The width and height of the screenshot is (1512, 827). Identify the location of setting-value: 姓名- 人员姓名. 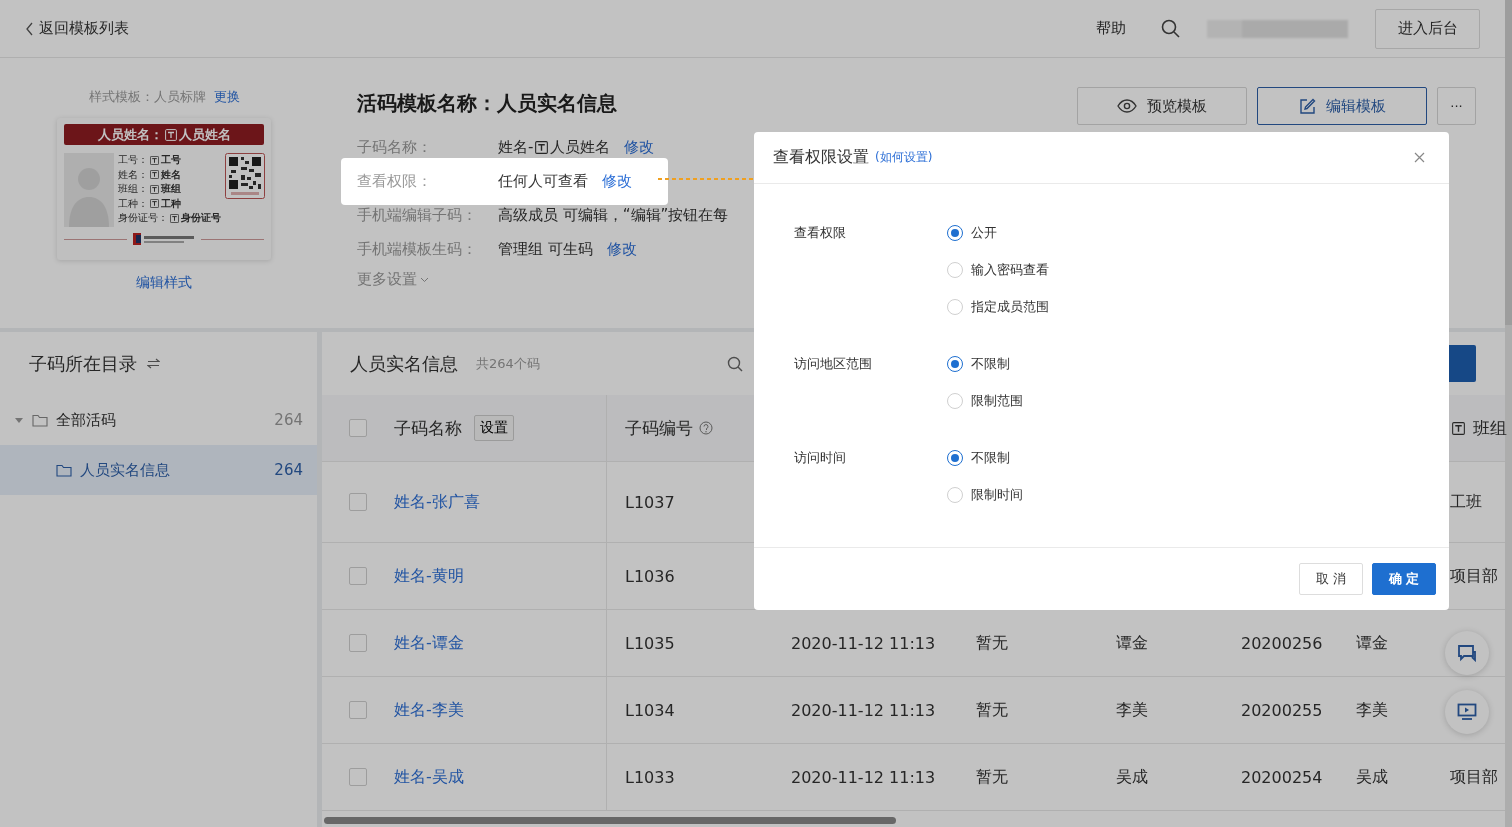
(554, 147).